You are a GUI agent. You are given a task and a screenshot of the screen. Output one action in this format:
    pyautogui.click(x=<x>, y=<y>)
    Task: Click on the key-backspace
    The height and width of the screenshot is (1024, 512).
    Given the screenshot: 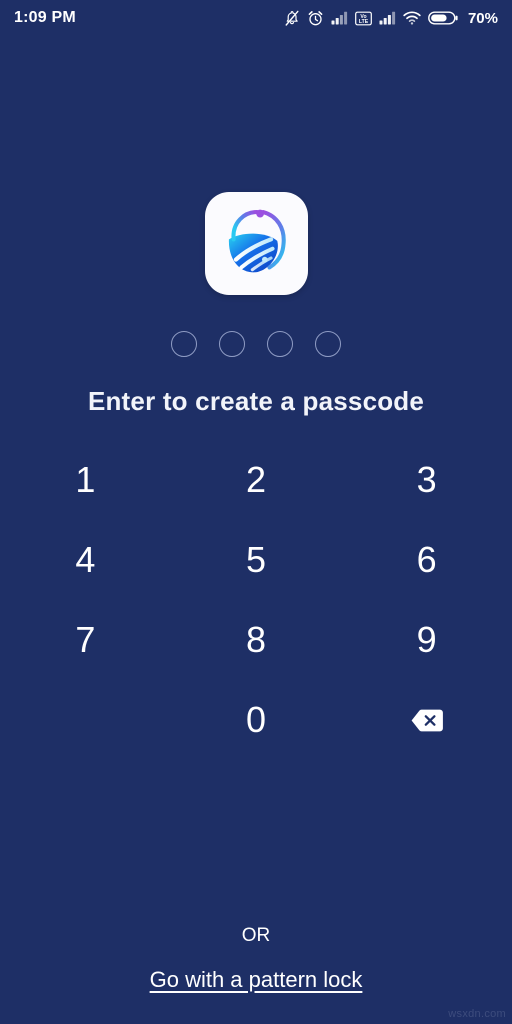 What is the action you would take?
    pyautogui.click(x=426, y=720)
    